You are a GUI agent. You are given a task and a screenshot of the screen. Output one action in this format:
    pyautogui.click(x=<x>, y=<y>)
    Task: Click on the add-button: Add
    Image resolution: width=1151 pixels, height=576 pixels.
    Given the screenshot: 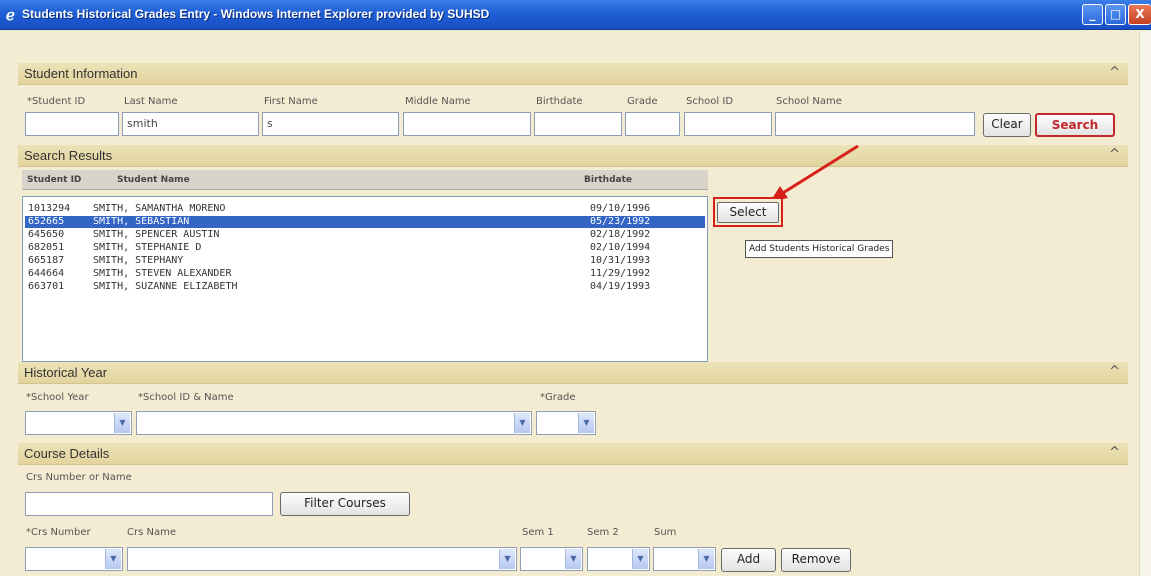 What is the action you would take?
    pyautogui.click(x=748, y=560)
    